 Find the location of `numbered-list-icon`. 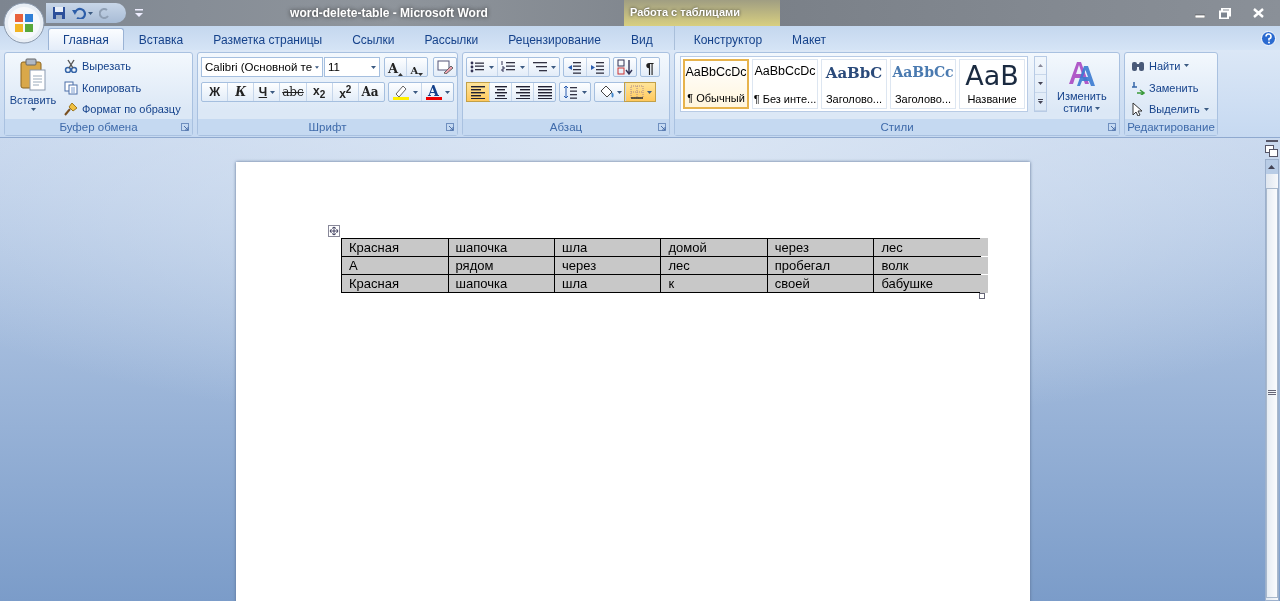

numbered-list-icon is located at coordinates (509, 67).